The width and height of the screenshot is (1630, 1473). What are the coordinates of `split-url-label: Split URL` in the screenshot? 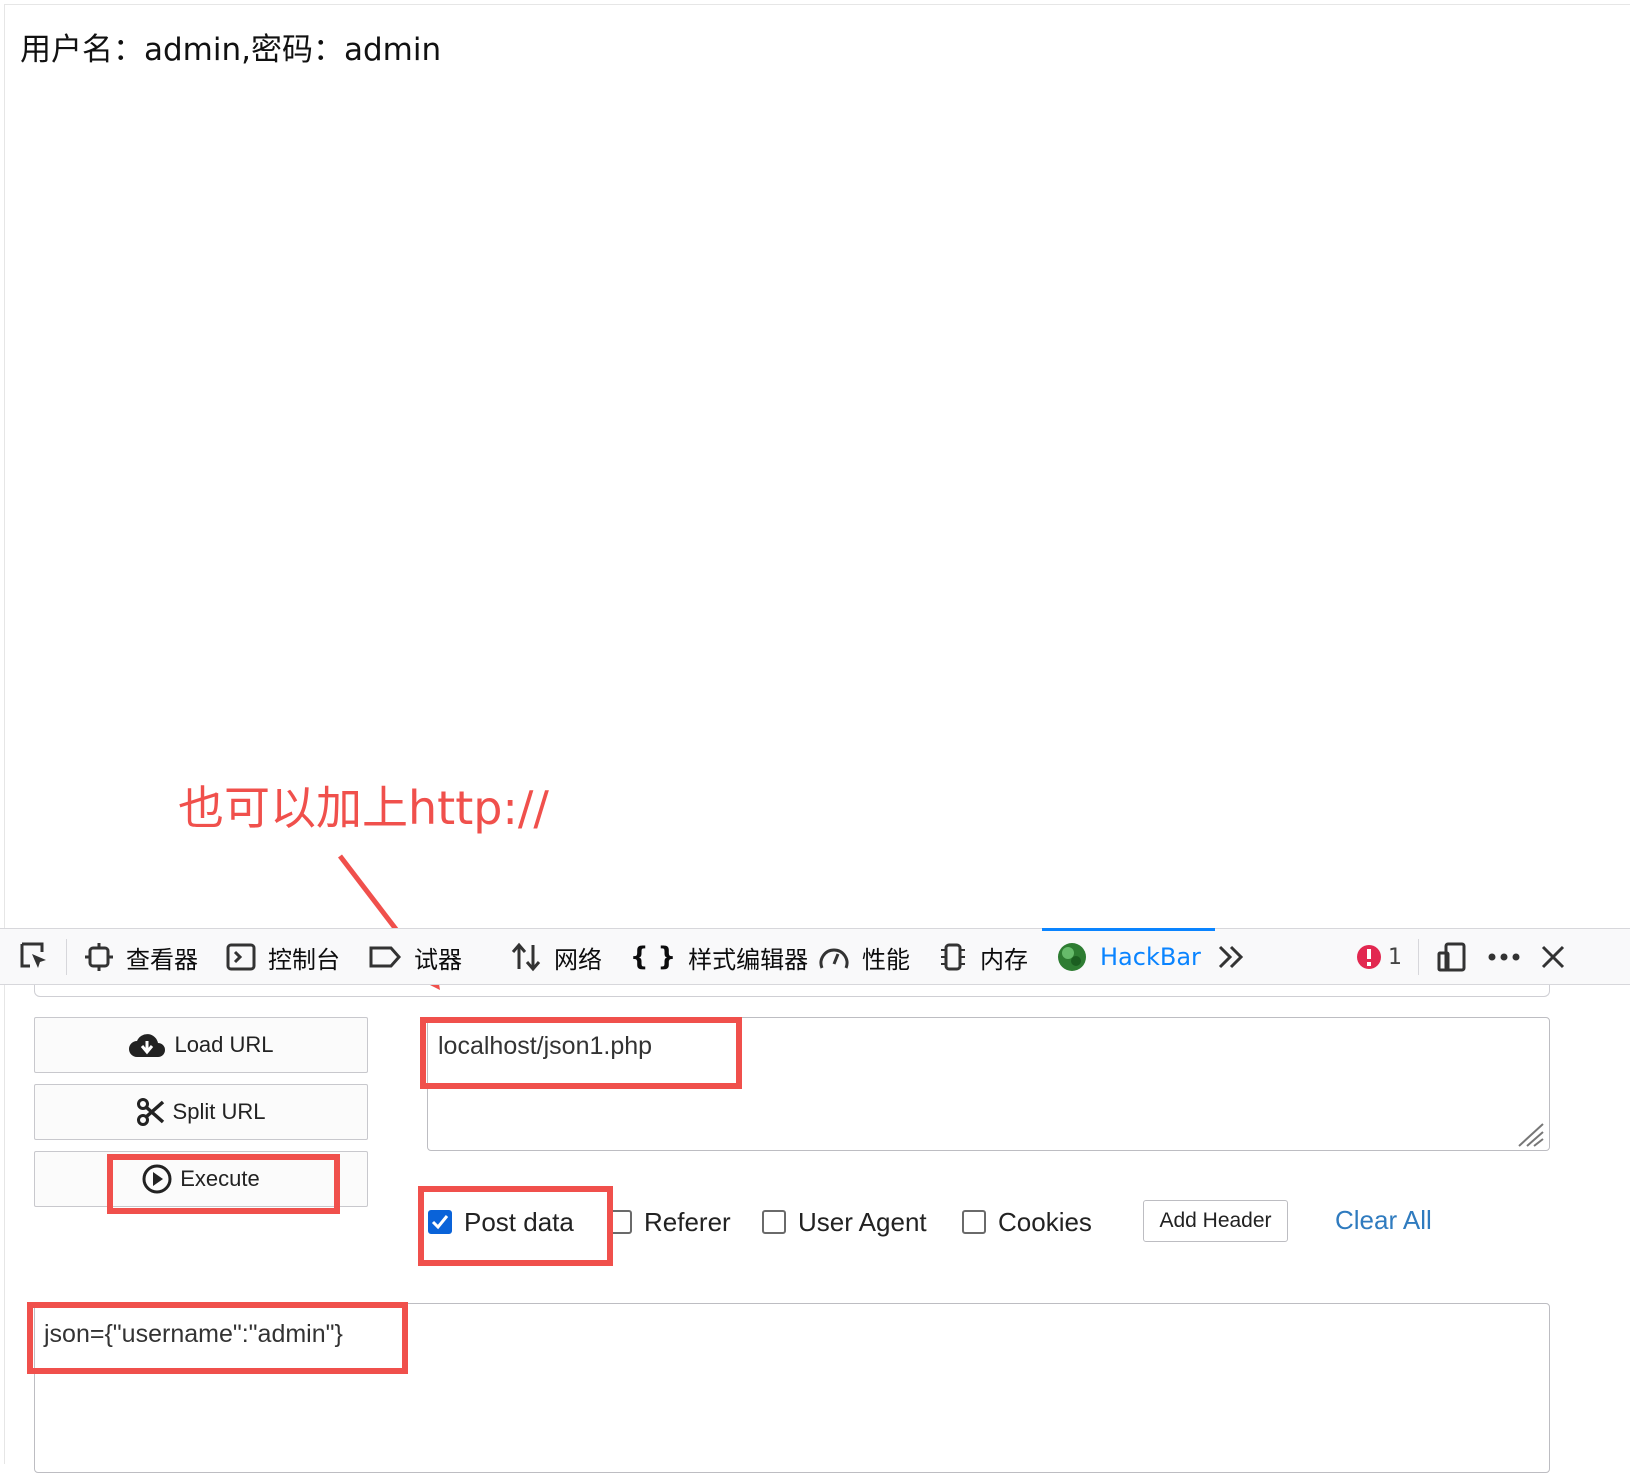 It's located at (219, 1111).